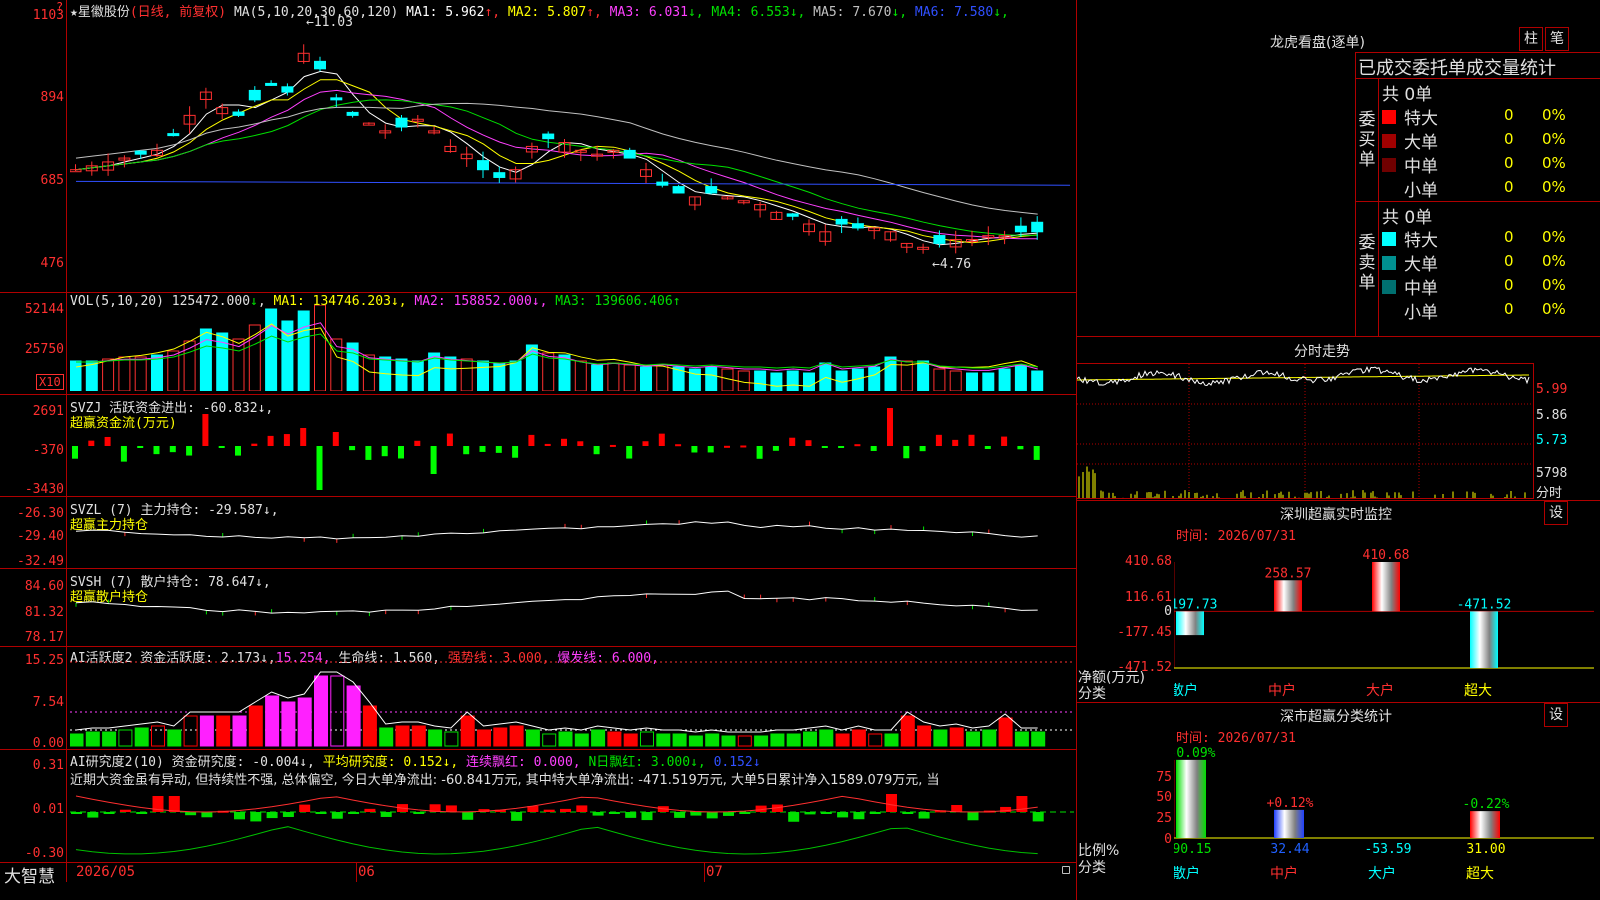 This screenshot has height=900, width=1600. What do you see at coordinates (1479, 67) in the screenshot?
I see `dt-tabs-label: 已成交委托单成交量统计` at bounding box center [1479, 67].